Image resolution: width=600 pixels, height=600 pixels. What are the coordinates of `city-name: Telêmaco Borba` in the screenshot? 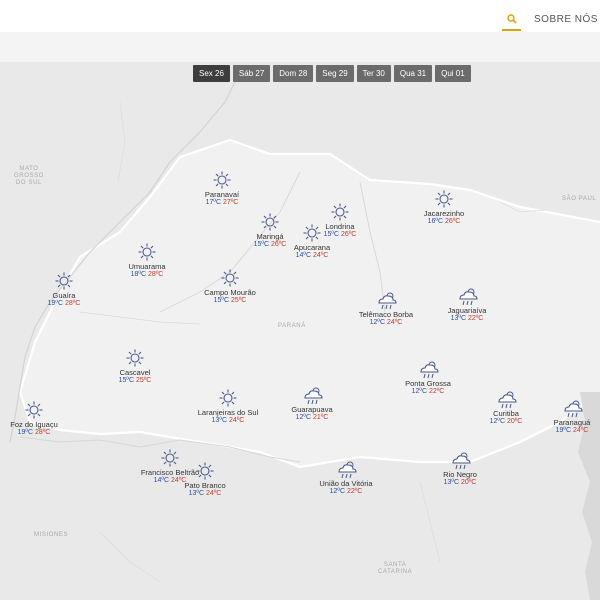 It's located at (386, 314).